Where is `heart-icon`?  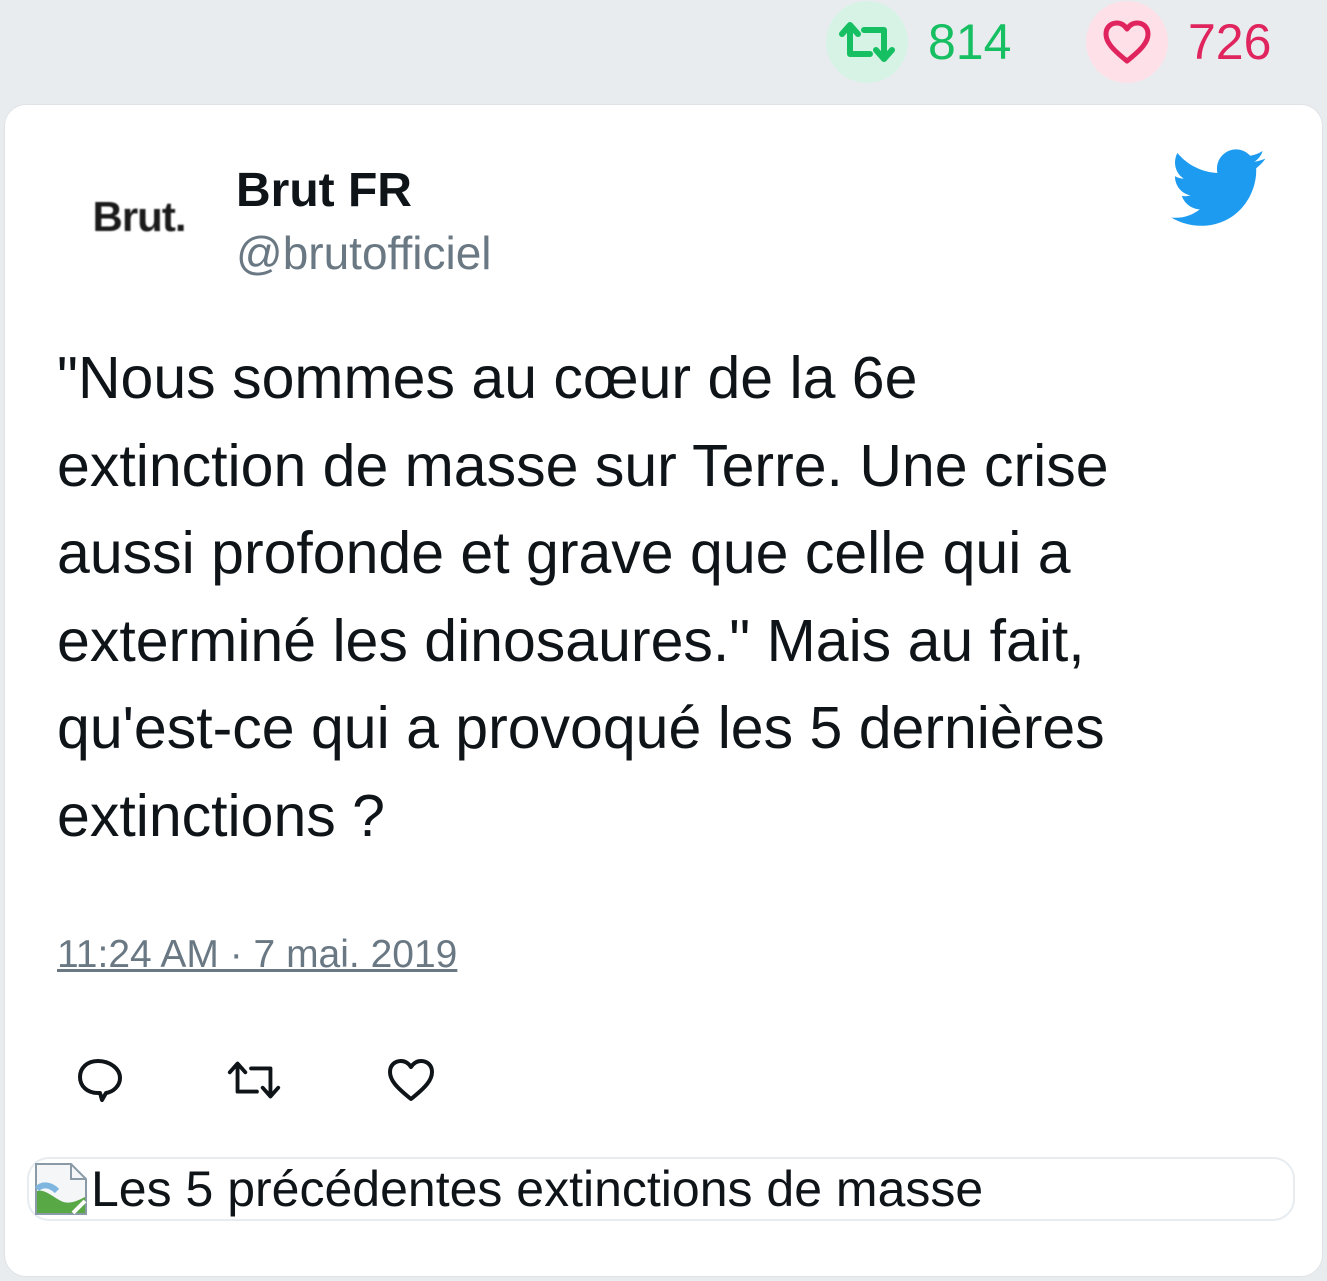
heart-icon is located at coordinates (1127, 42).